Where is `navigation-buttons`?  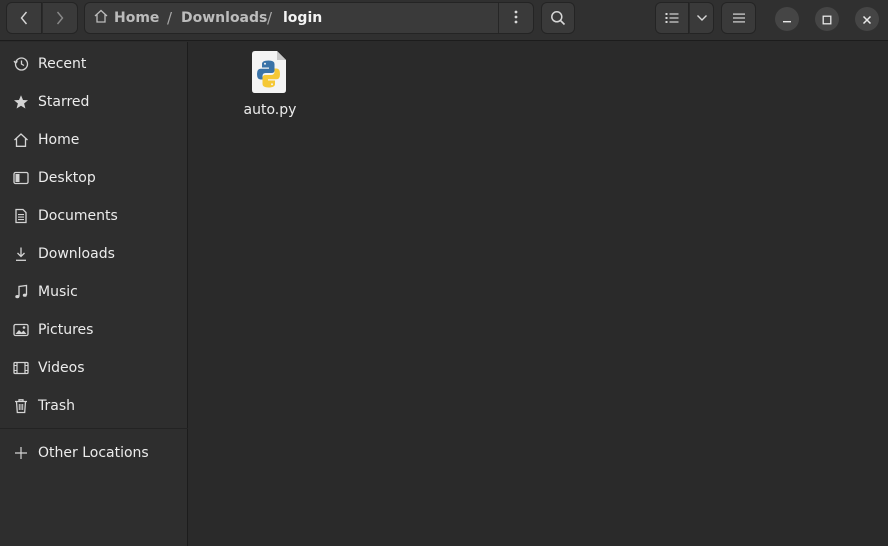 navigation-buttons is located at coordinates (42, 18).